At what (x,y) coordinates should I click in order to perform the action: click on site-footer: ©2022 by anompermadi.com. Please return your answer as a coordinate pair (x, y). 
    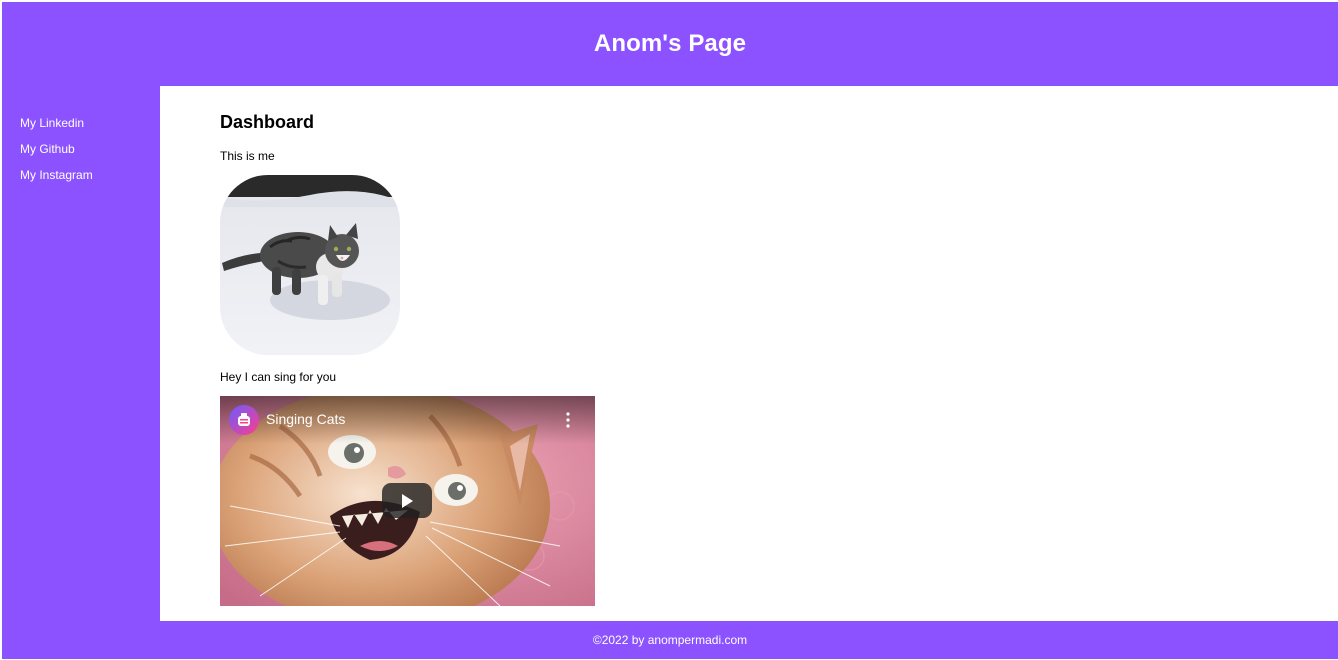
    Looking at the image, I should click on (670, 640).